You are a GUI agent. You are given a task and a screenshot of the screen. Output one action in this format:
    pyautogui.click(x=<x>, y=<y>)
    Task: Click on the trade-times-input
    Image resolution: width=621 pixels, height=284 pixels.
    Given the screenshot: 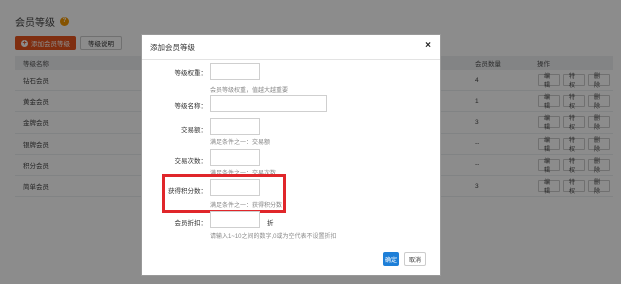 What is the action you would take?
    pyautogui.click(x=235, y=157)
    